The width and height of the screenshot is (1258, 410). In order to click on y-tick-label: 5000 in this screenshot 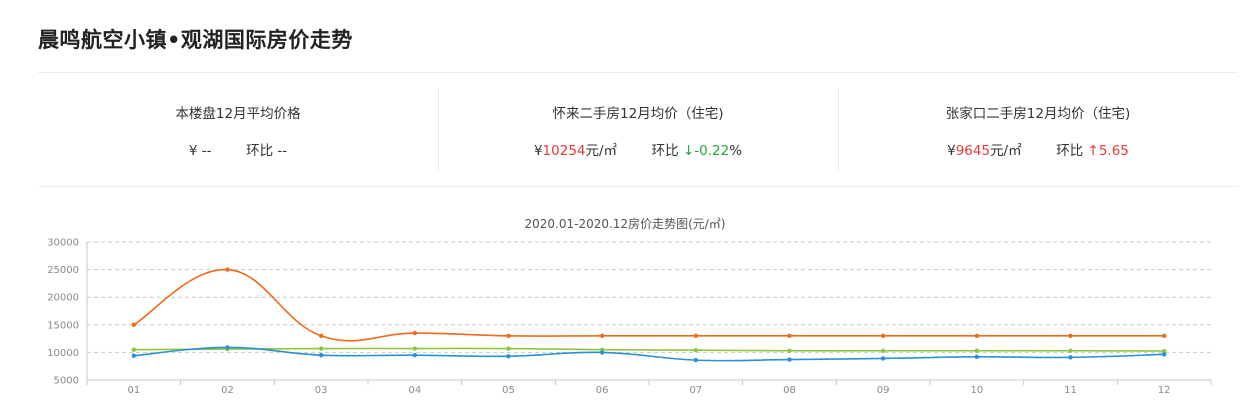, I will do `click(66, 381)`.